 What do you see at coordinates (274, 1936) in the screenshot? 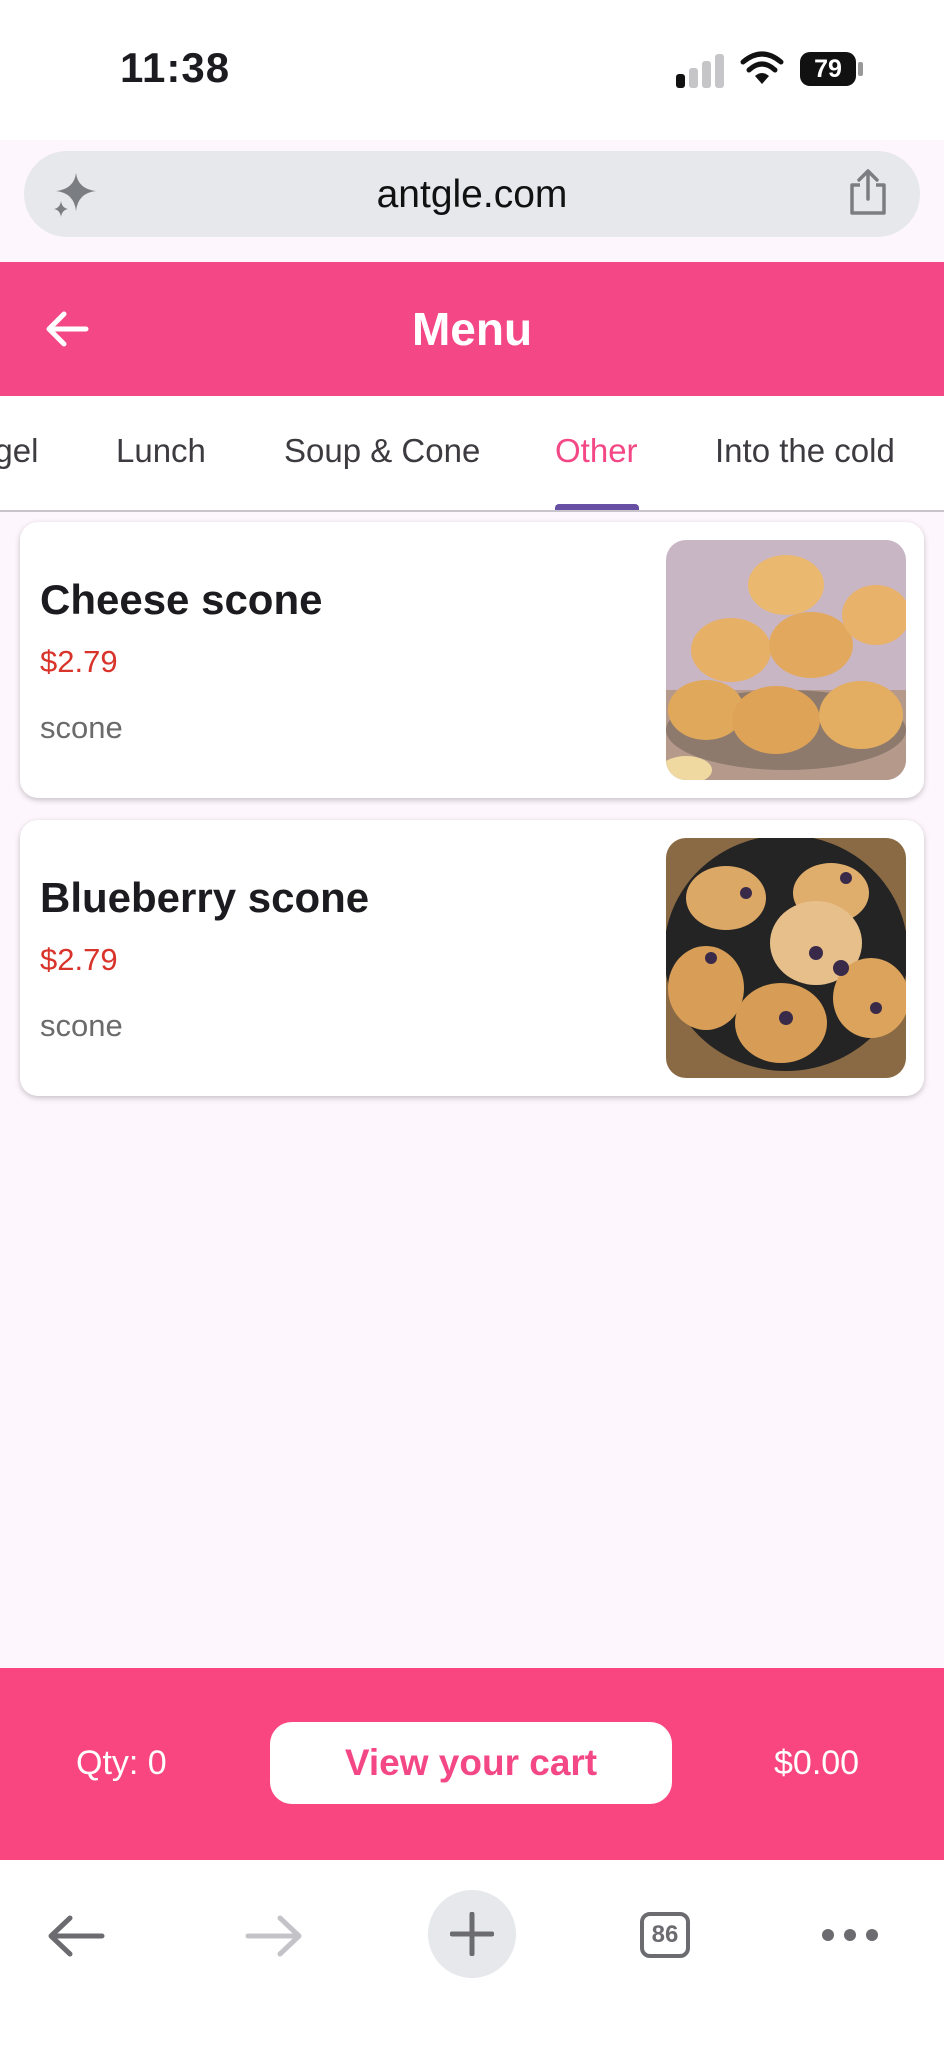
I see `browser-forward-icon` at bounding box center [274, 1936].